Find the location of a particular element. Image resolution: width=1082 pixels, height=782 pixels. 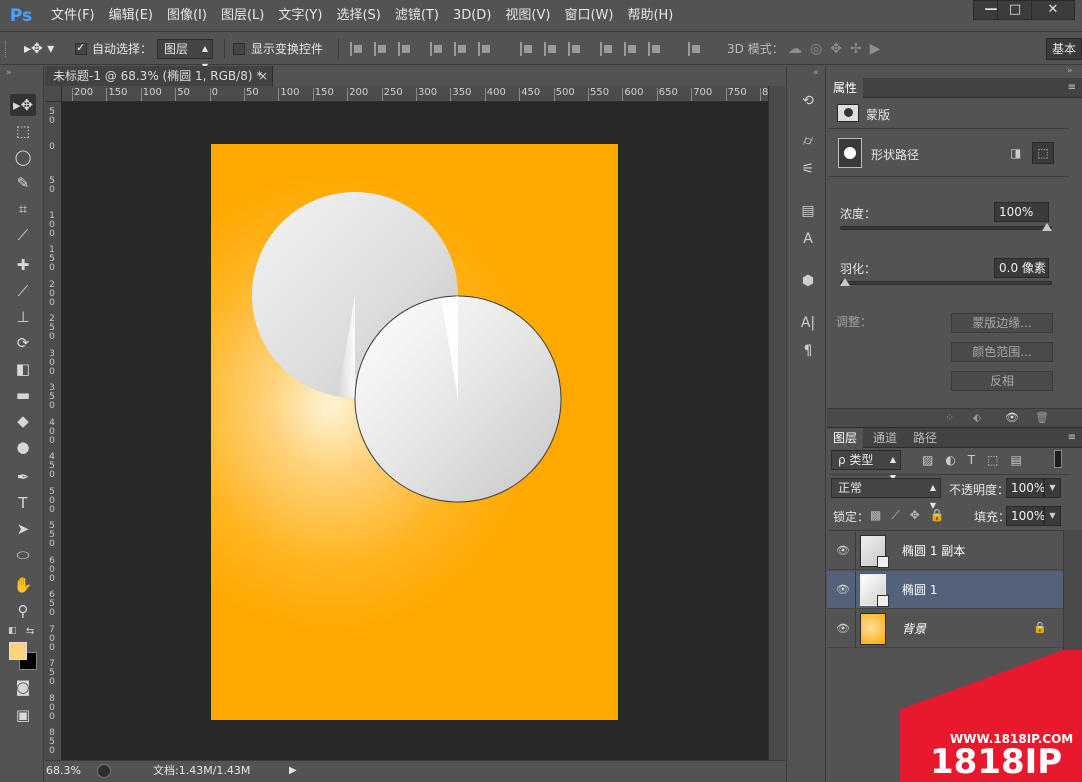

healing-tool-icon: ✚ is located at coordinates (23, 265).